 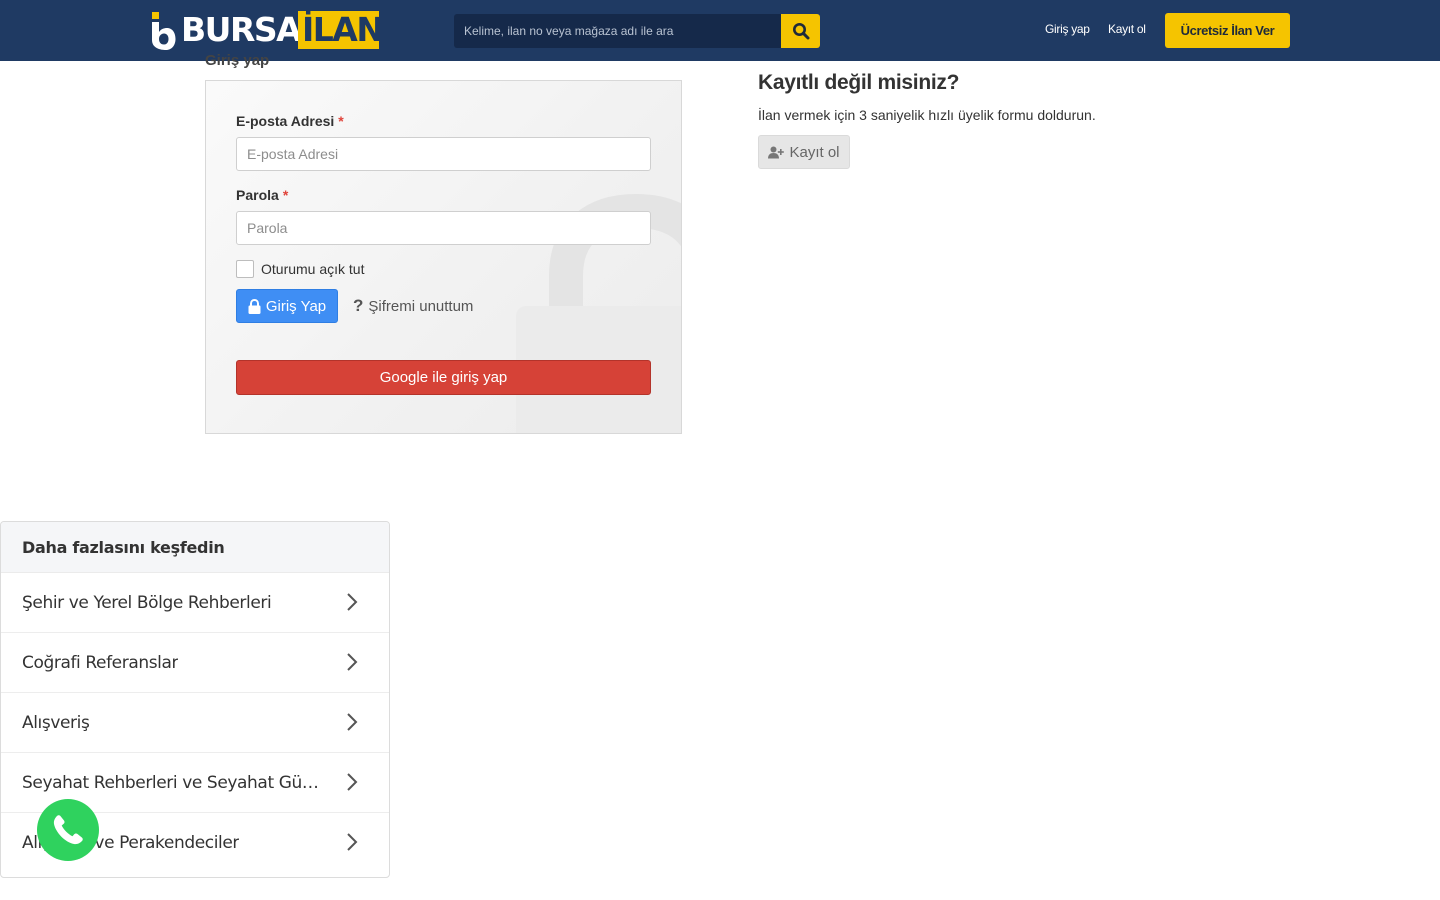 I want to click on forgot-password-label: Şifremi unuttum, so click(x=421, y=306).